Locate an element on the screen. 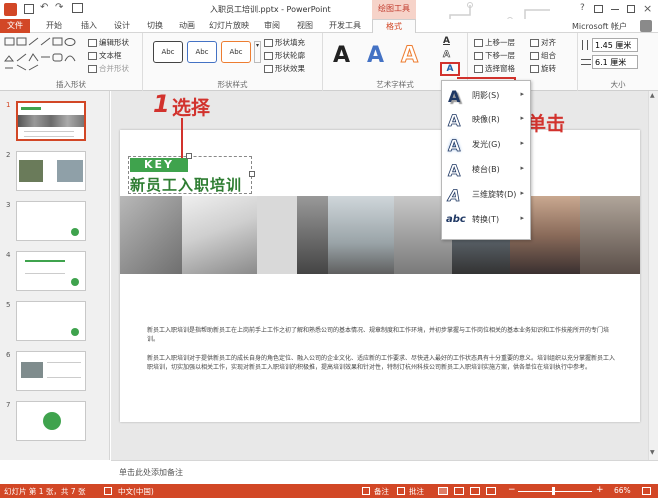  resize-handle-icon is located at coordinates (252, 174).